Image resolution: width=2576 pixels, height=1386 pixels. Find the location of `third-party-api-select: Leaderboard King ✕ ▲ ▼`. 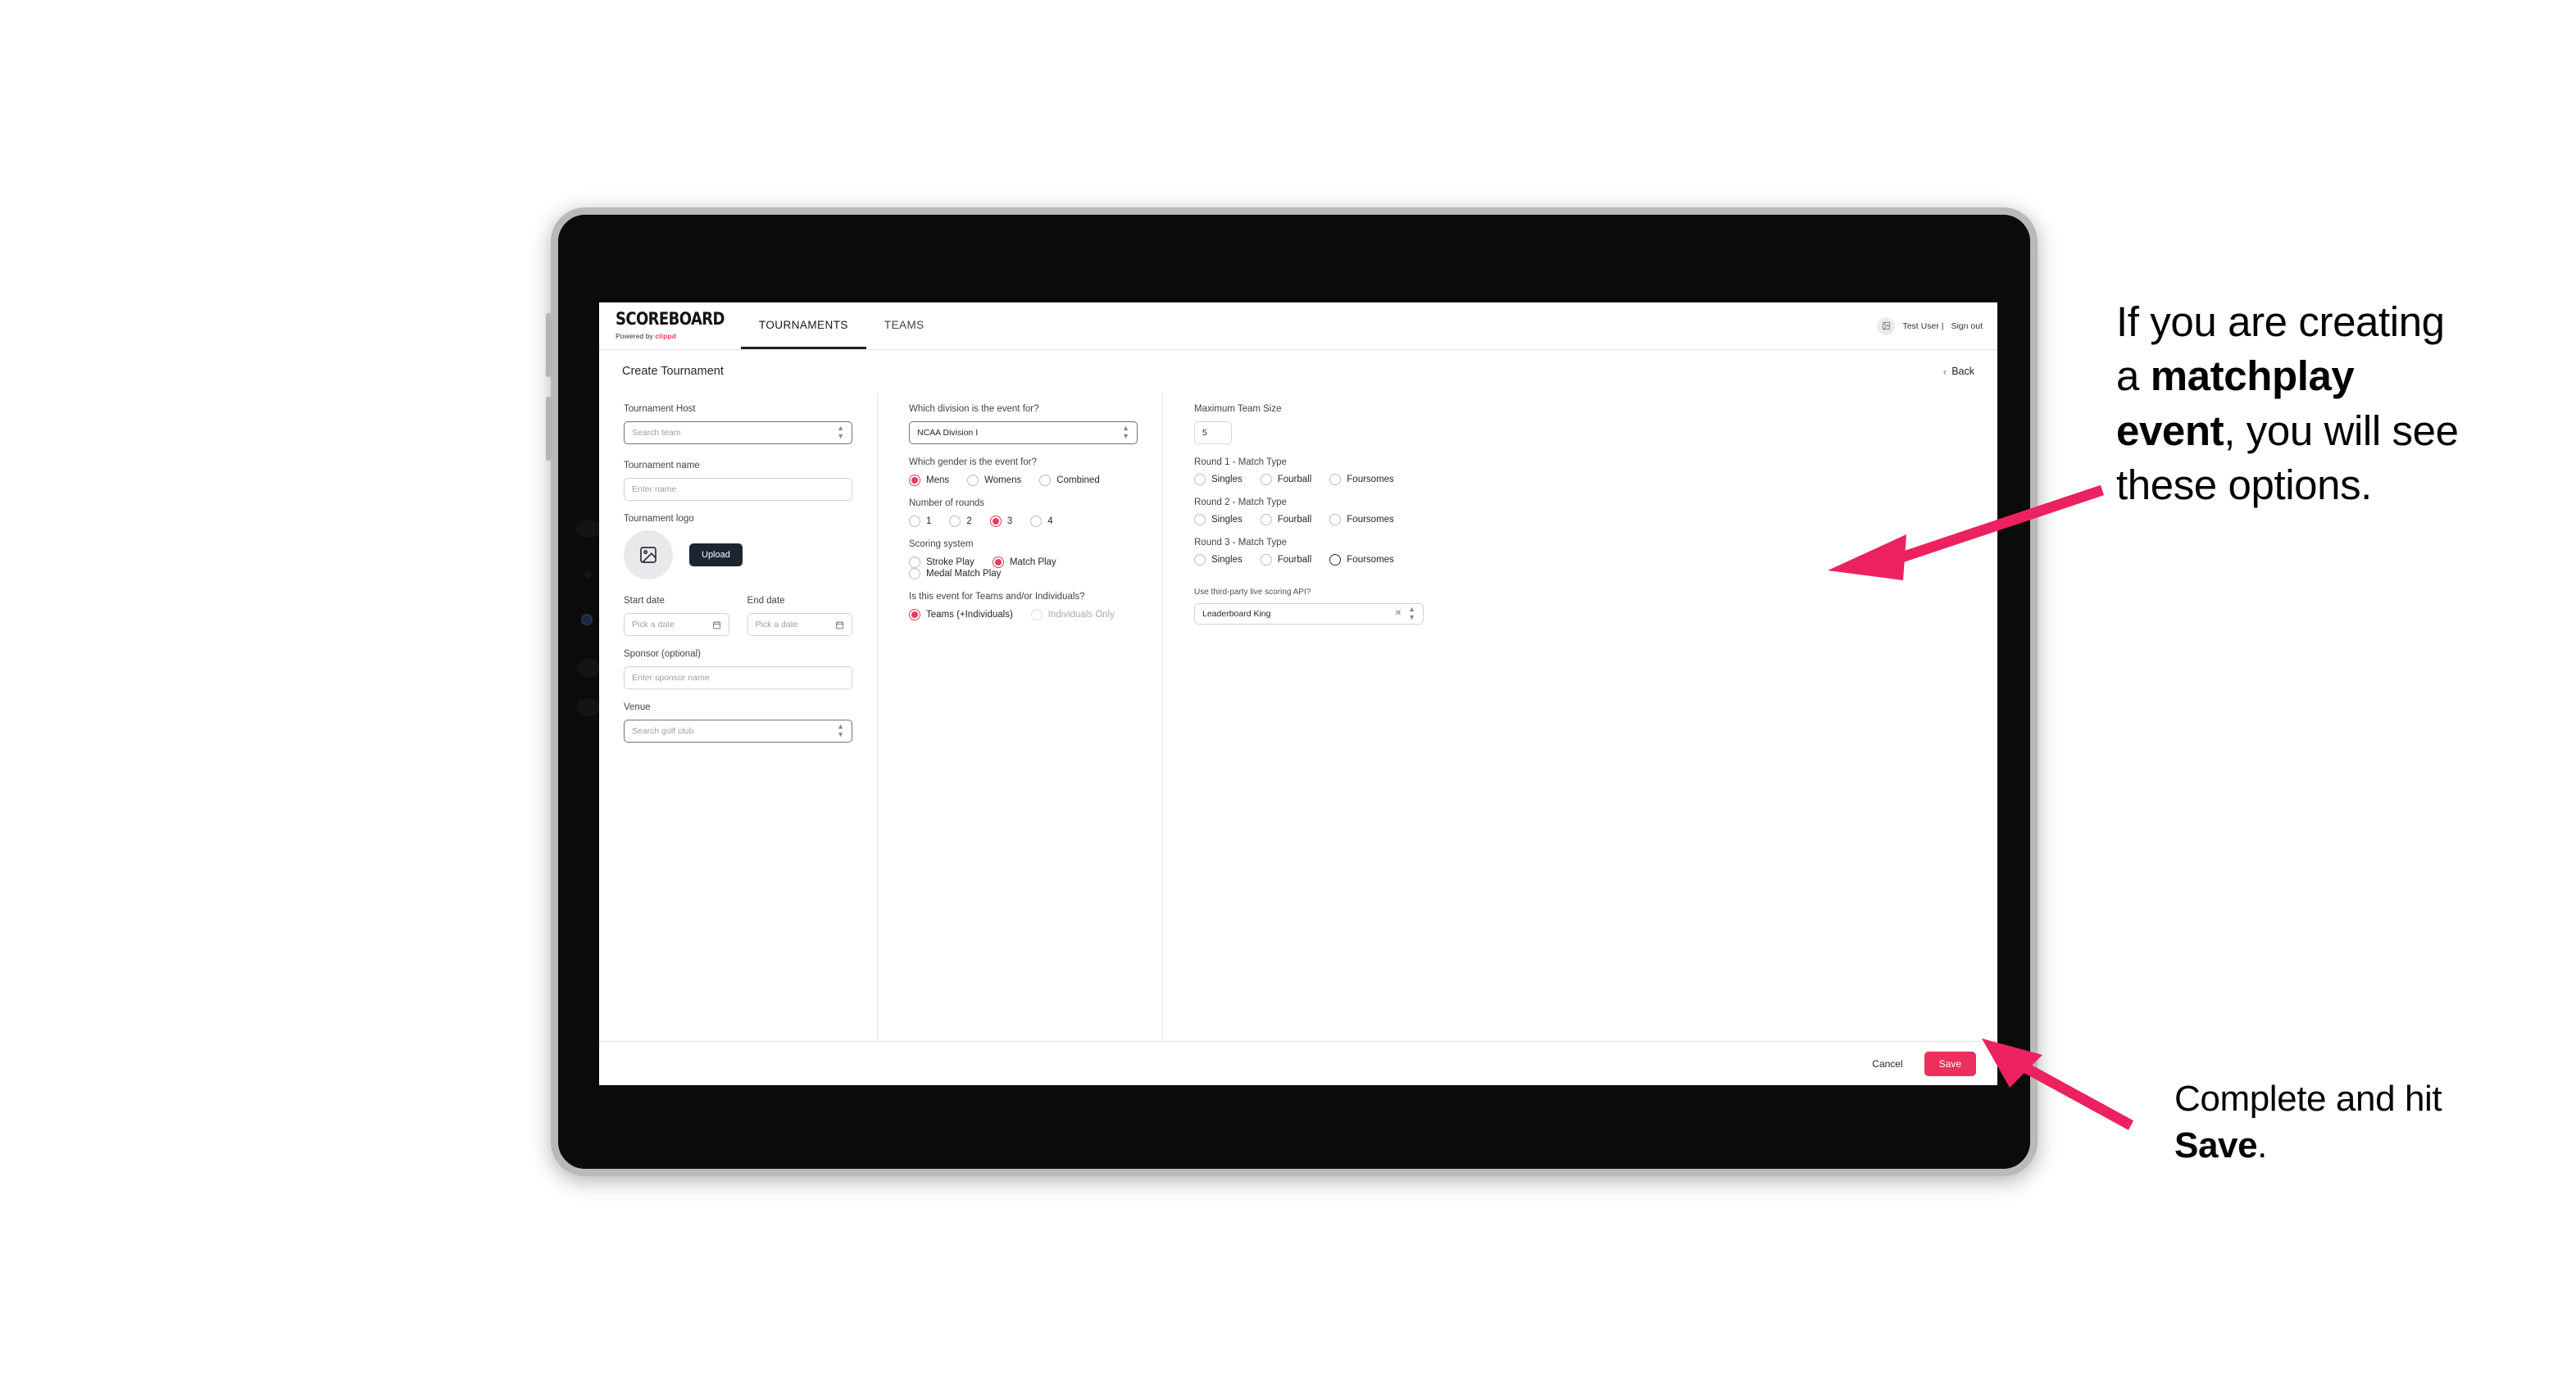

third-party-api-select: Leaderboard King ✕ ▲ ▼ is located at coordinates (1309, 613).